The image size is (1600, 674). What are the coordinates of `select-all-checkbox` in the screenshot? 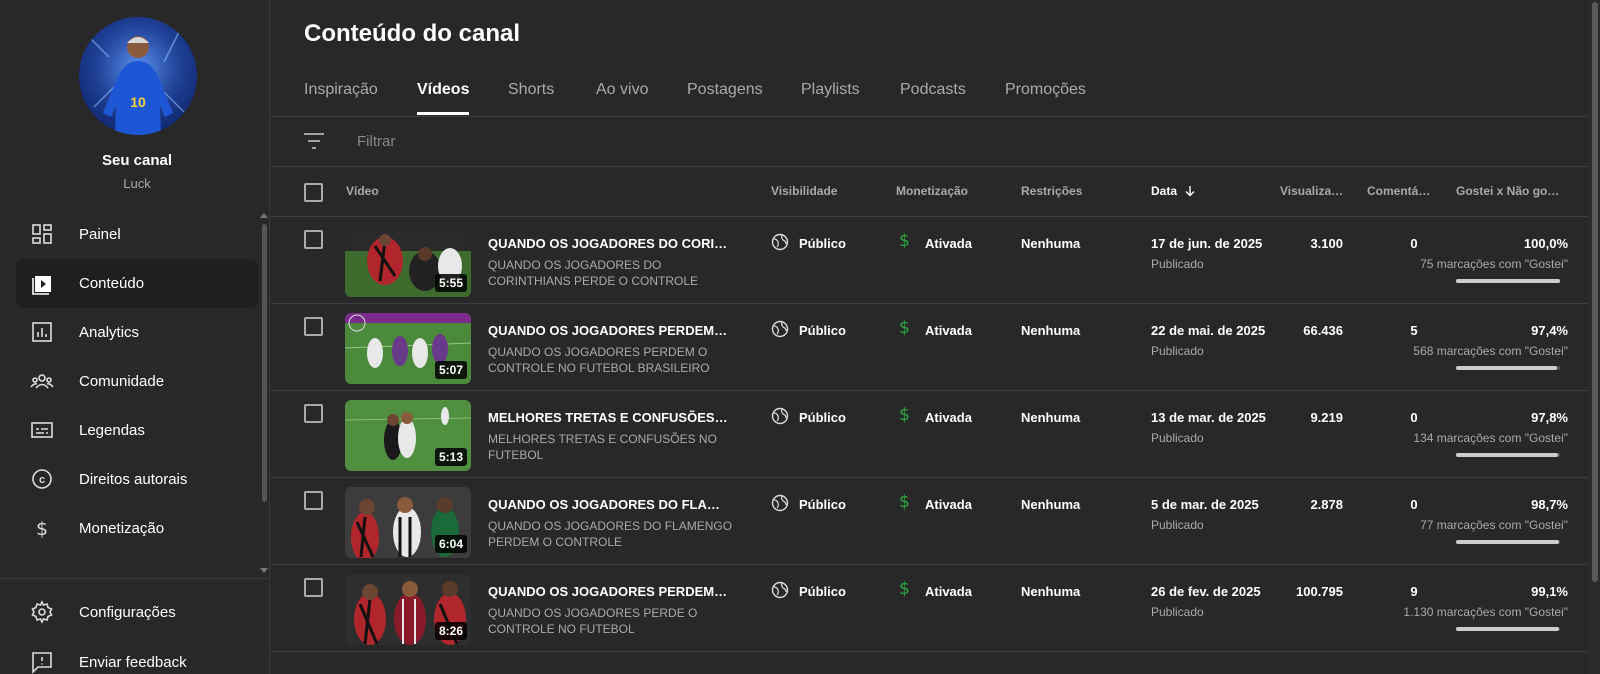 It's located at (313, 192).